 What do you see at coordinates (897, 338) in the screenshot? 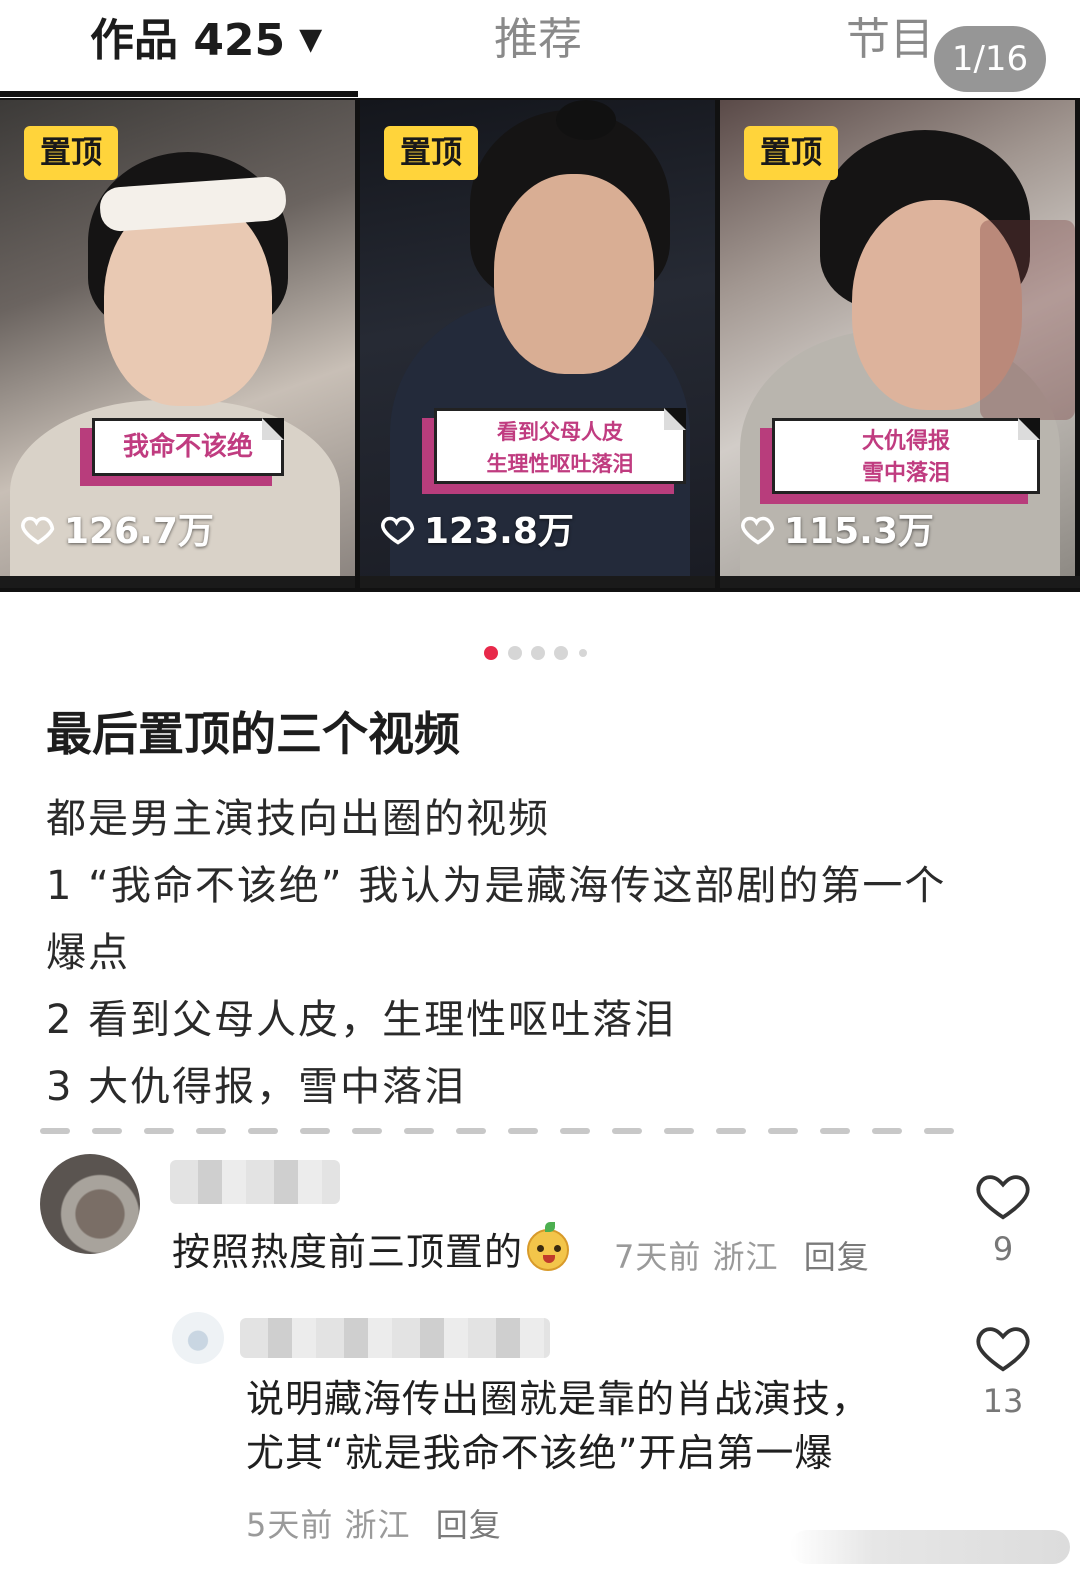
I see `video-card-3: 置顶 大仇得报 雪中落泪 115.3万` at bounding box center [897, 338].